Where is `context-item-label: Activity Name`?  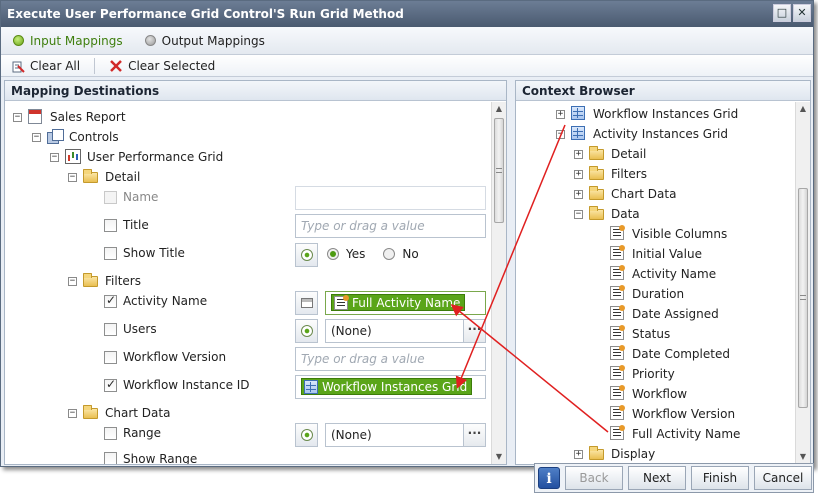
context-item-label: Activity Name is located at coordinates (674, 274).